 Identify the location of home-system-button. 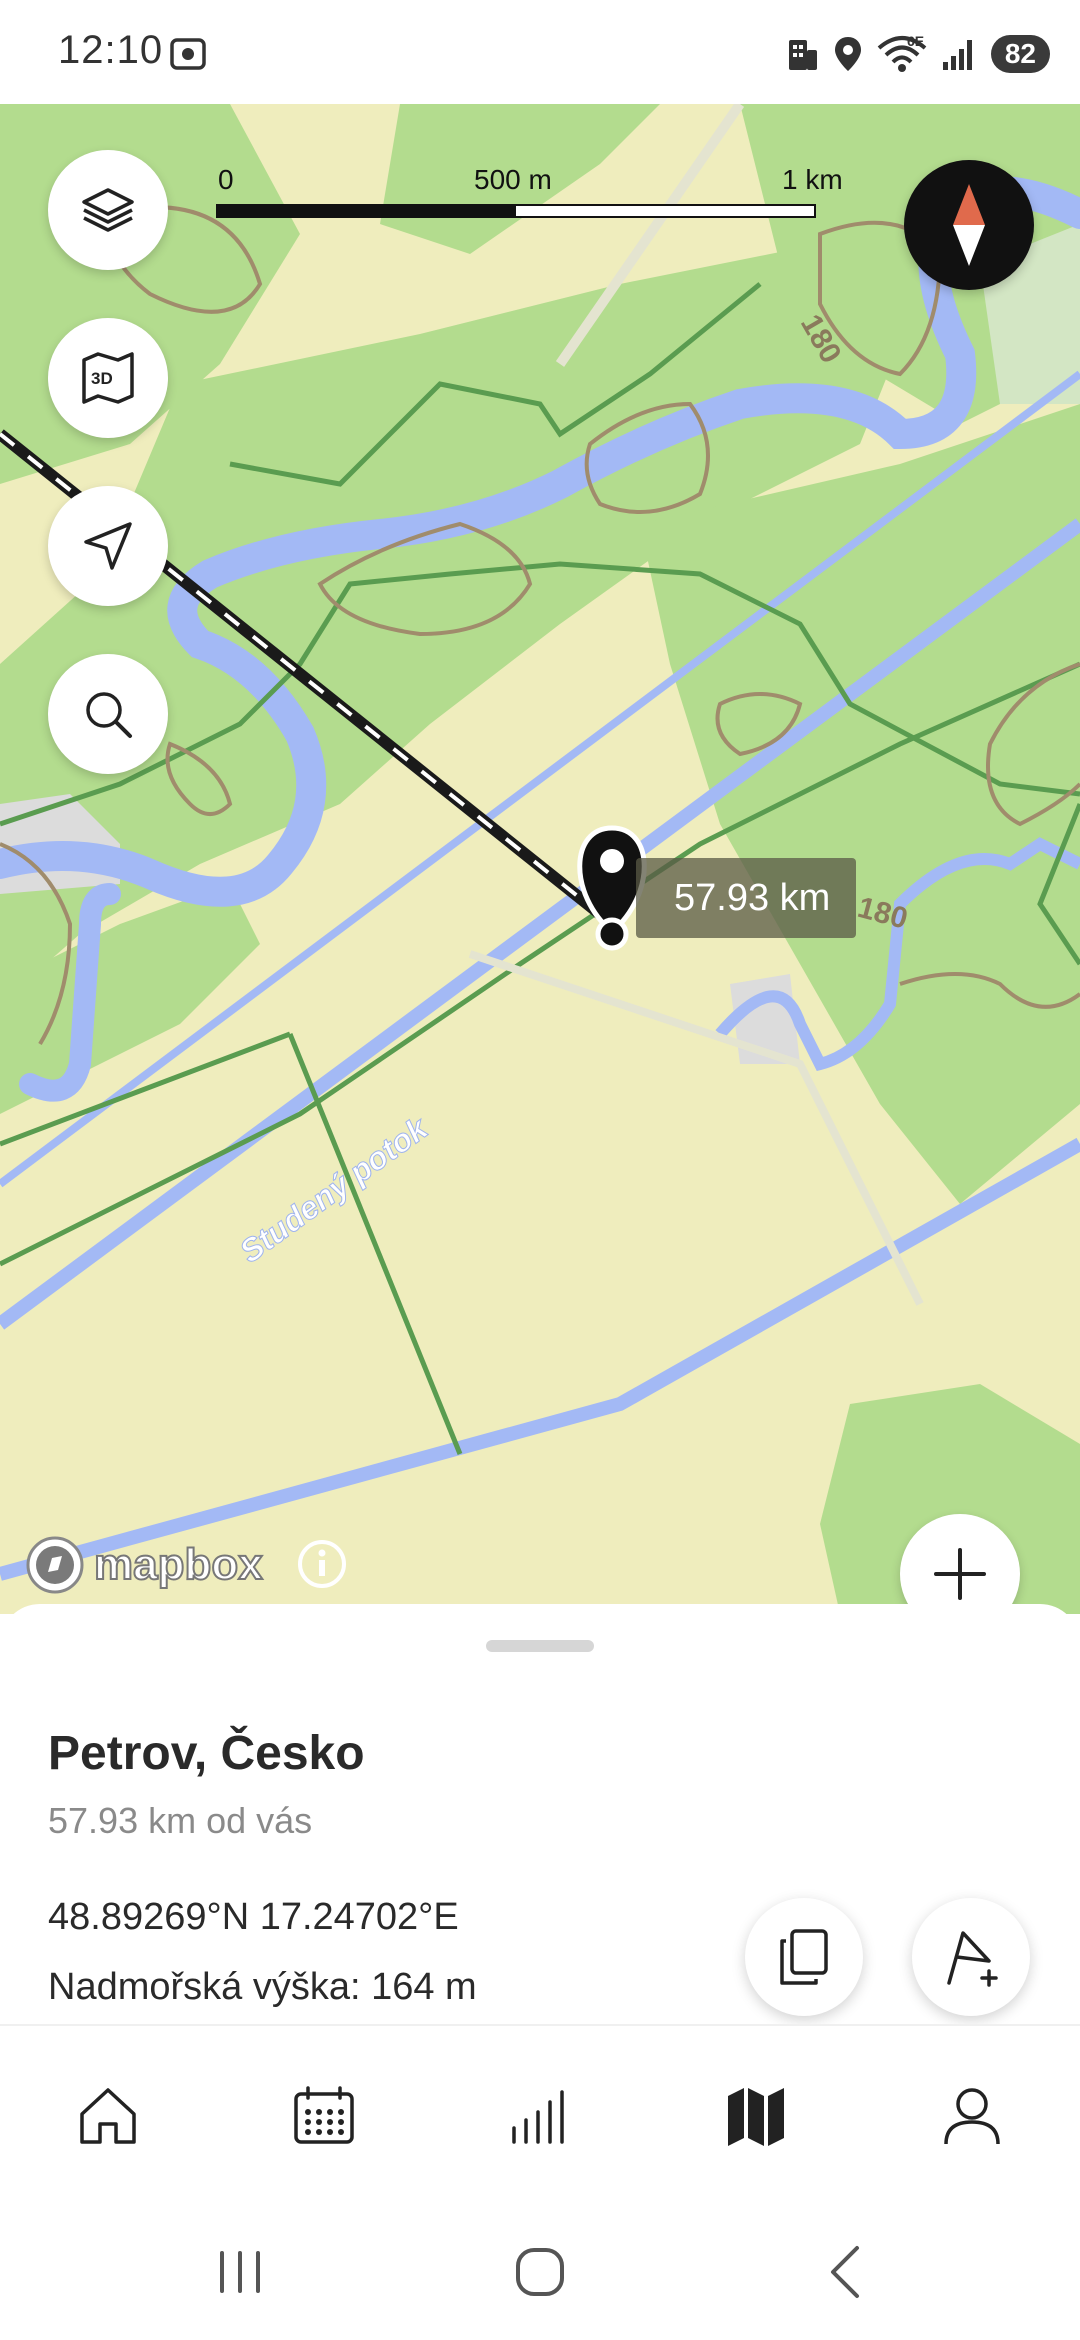
(540, 2272).